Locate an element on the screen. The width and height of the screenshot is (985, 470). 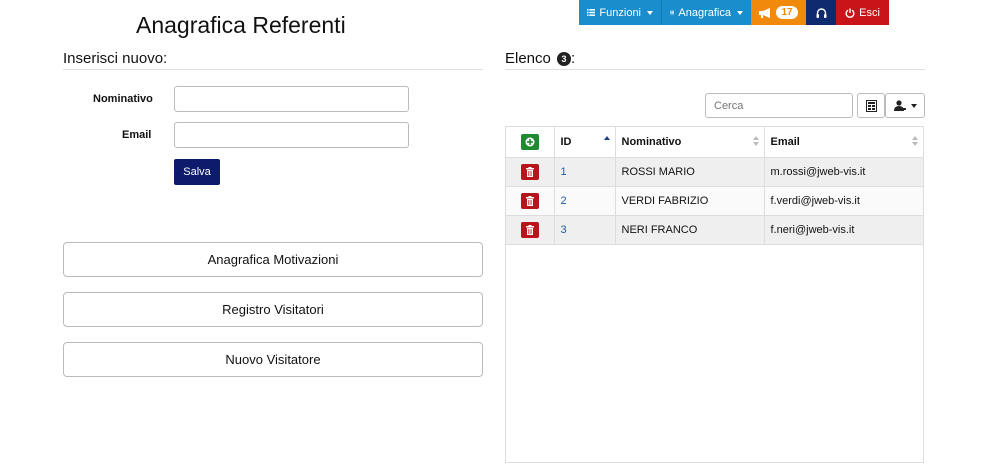
column-header-id: ID is located at coordinates (585, 142).